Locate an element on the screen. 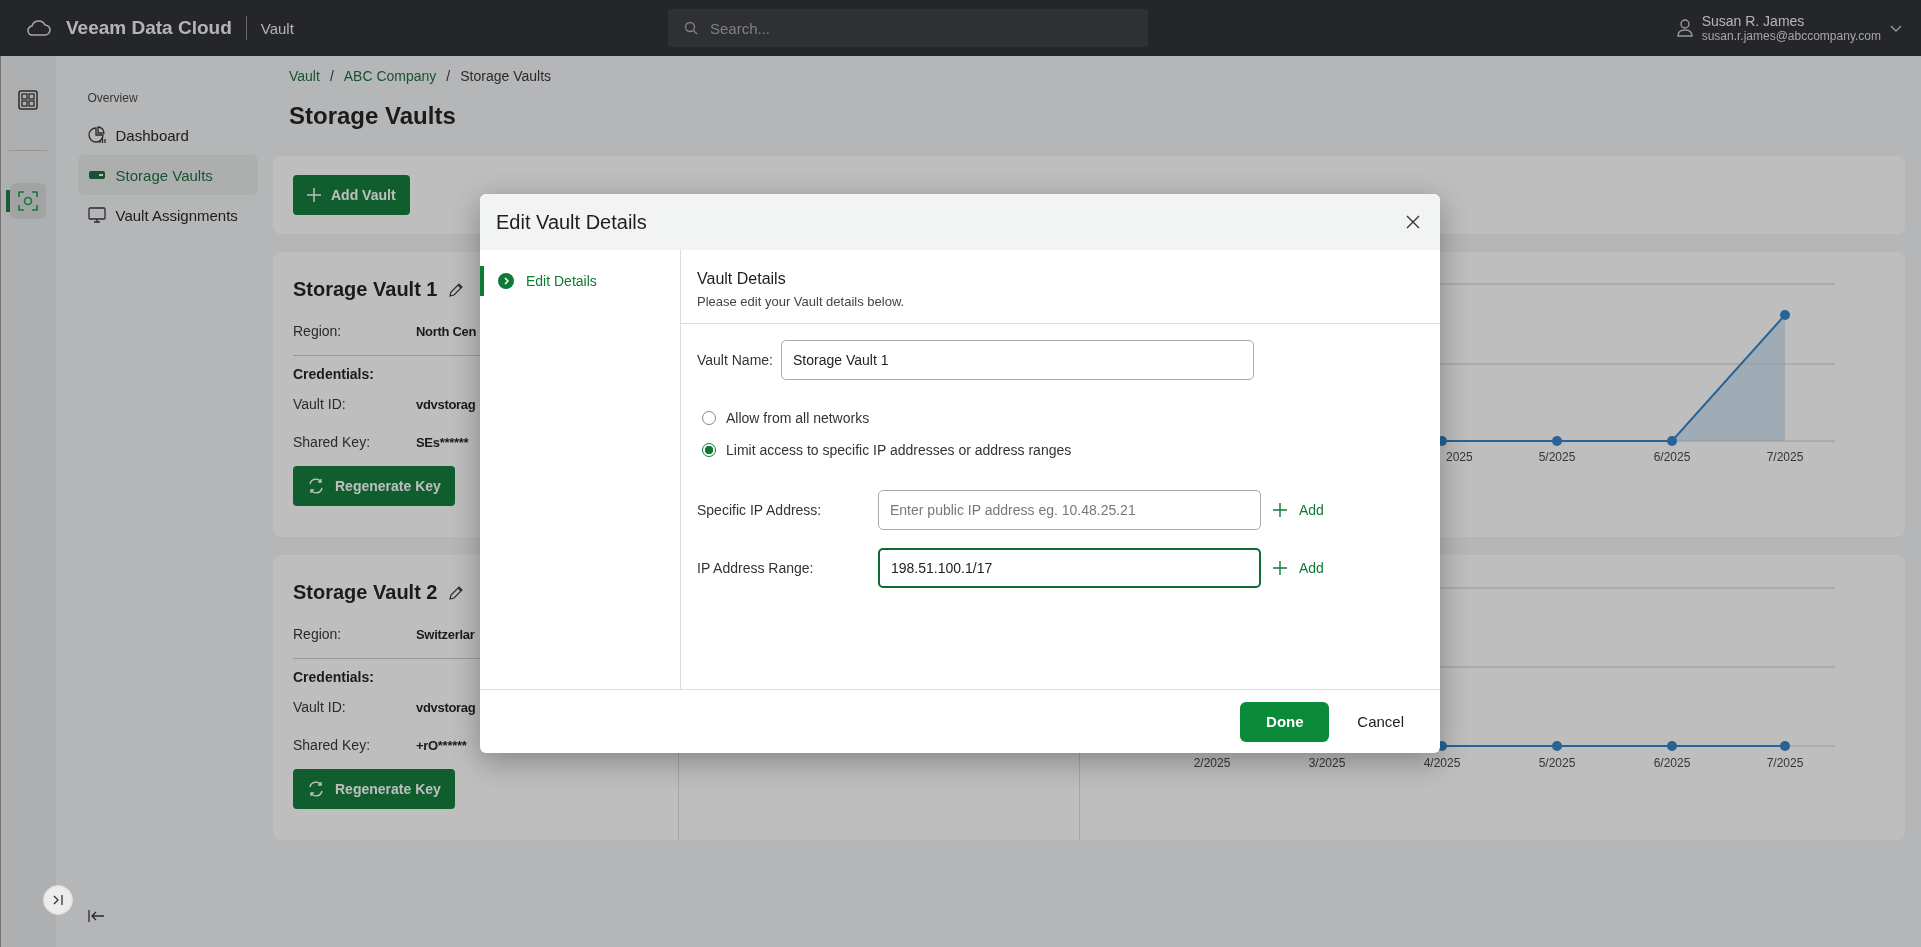 This screenshot has width=1921, height=947. expand-icon is located at coordinates (58, 900).